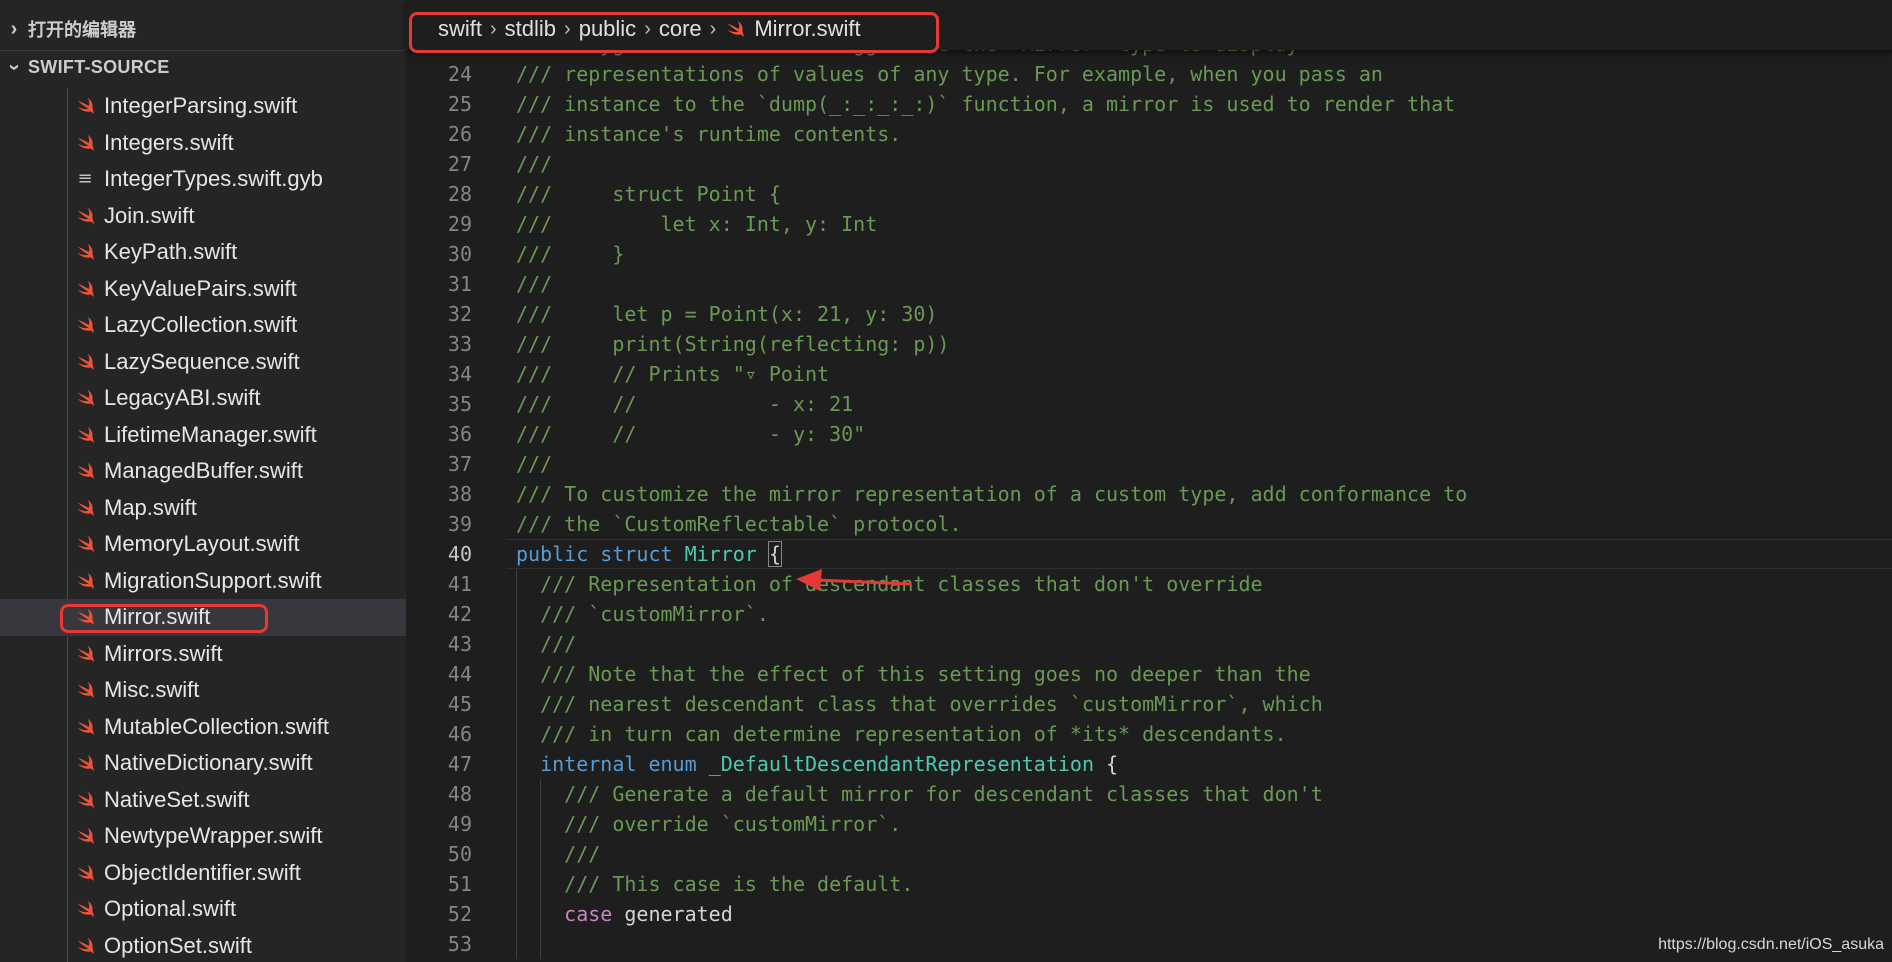 This screenshot has width=1892, height=962. I want to click on code-token: /// the `CustomReflectable` protocol., so click(739, 524).